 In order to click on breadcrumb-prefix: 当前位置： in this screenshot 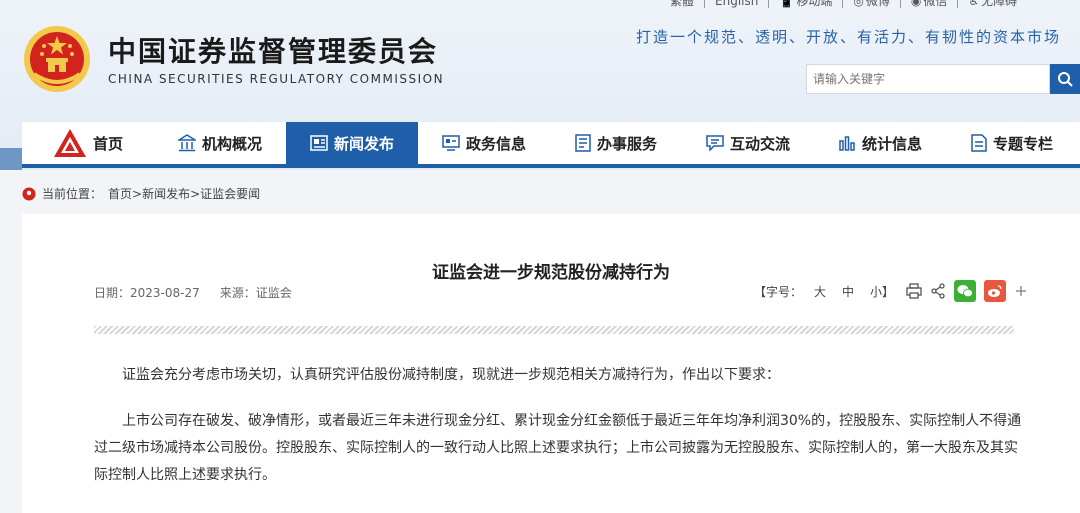, I will do `click(72, 194)`.